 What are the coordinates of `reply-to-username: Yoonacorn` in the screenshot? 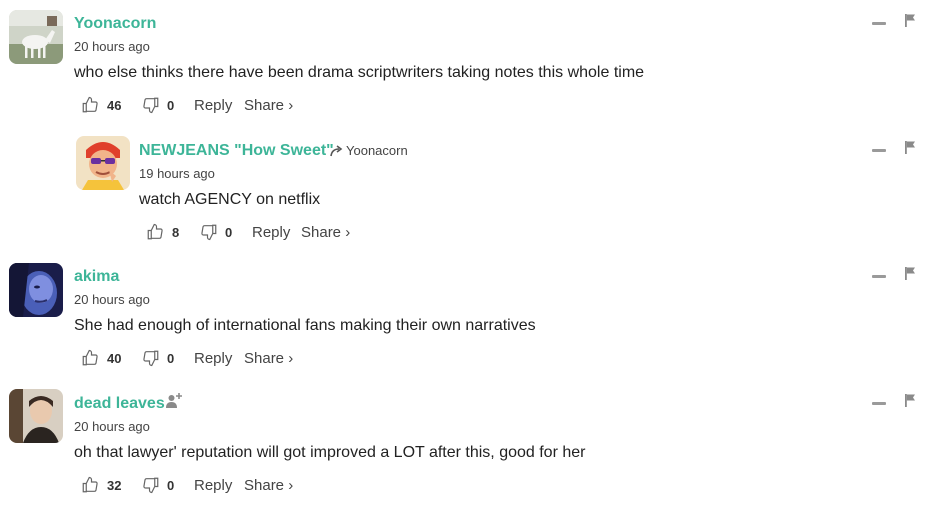 It's located at (377, 150).